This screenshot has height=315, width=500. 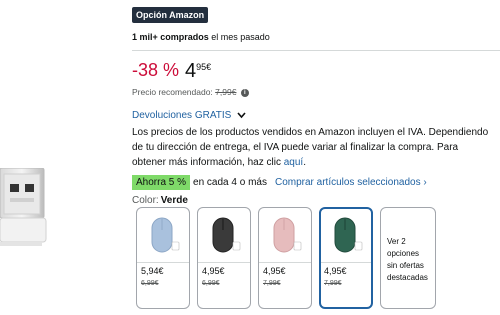 I want to click on product-image-usb-receiver, so click(x=26, y=208).